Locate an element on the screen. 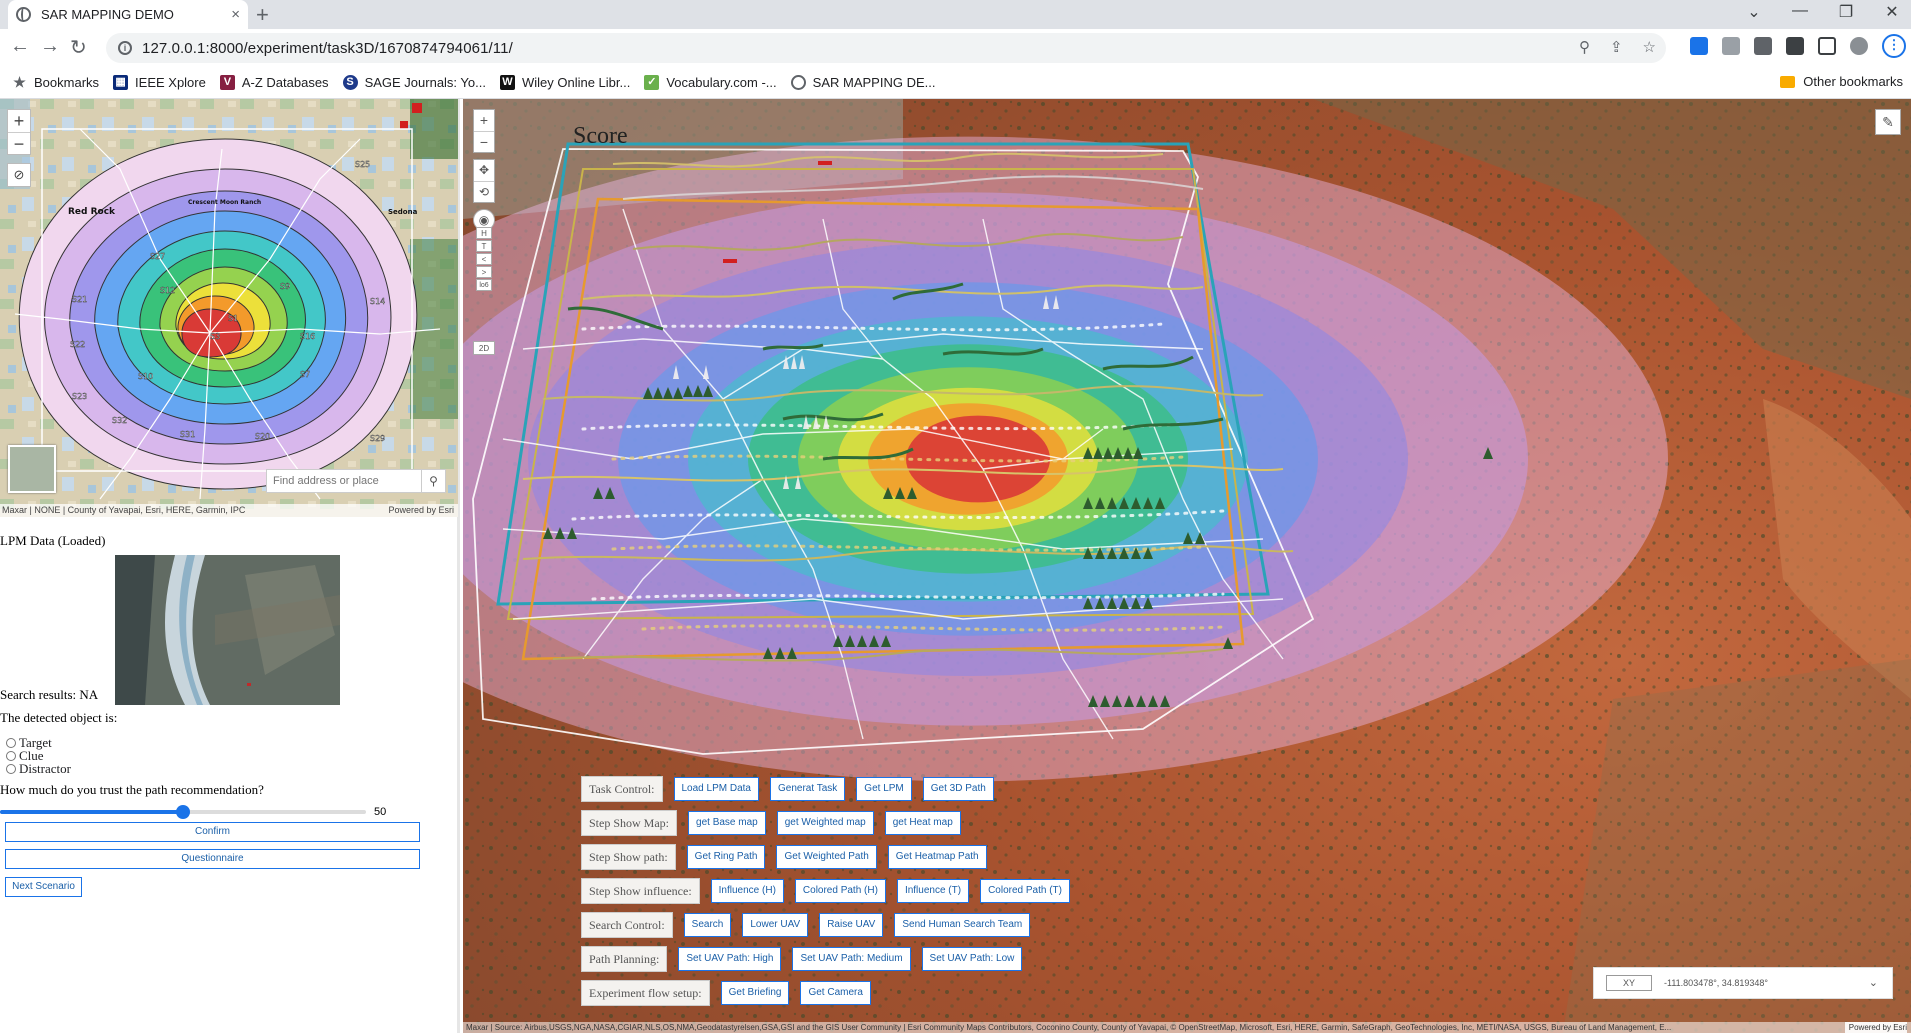 Image resolution: width=1911 pixels, height=1033 pixels. get-lpm-button: Get LPM is located at coordinates (884, 789).